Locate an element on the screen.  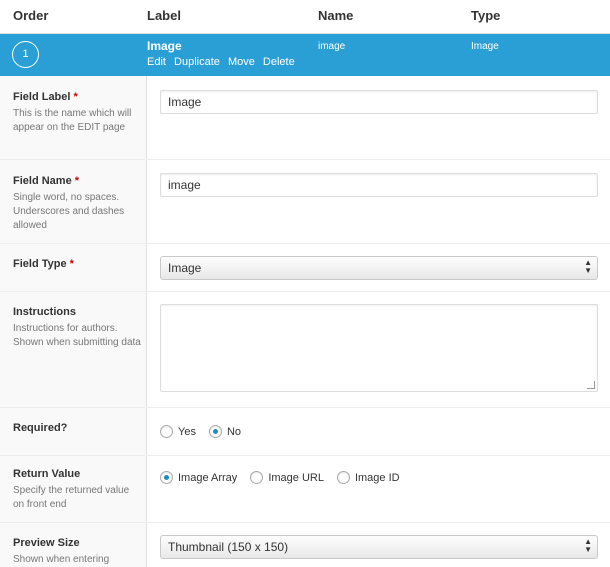
return-value-radio-group: Image Array Image URL Image ID is located at coordinates (286, 477).